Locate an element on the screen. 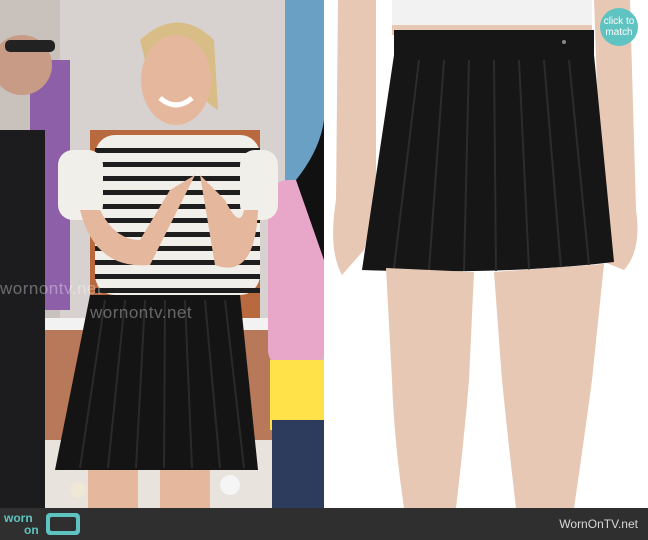 The image size is (648, 540). logo-word-on: on is located at coordinates (31, 530).